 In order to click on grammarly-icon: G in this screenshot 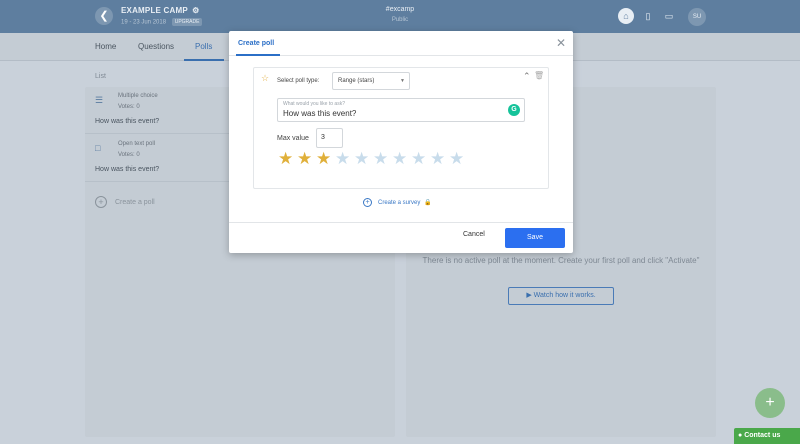, I will do `click(514, 110)`.